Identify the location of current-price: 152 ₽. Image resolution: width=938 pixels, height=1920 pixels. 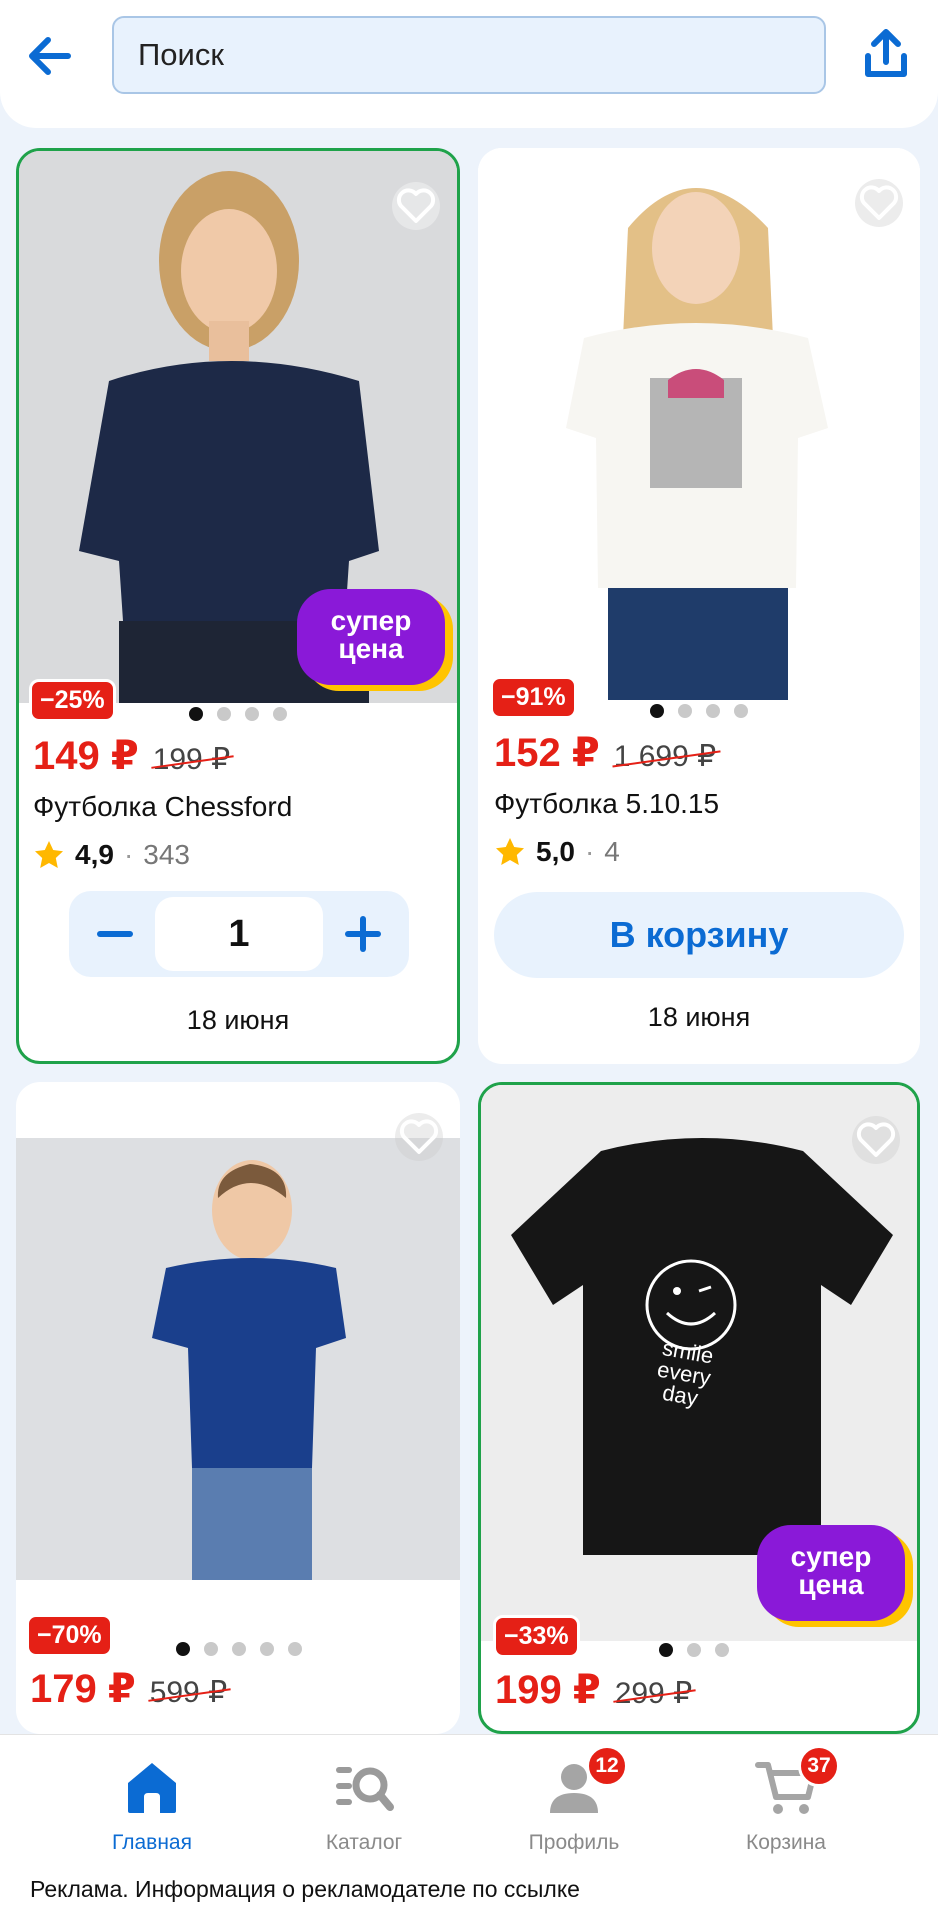
(547, 753).